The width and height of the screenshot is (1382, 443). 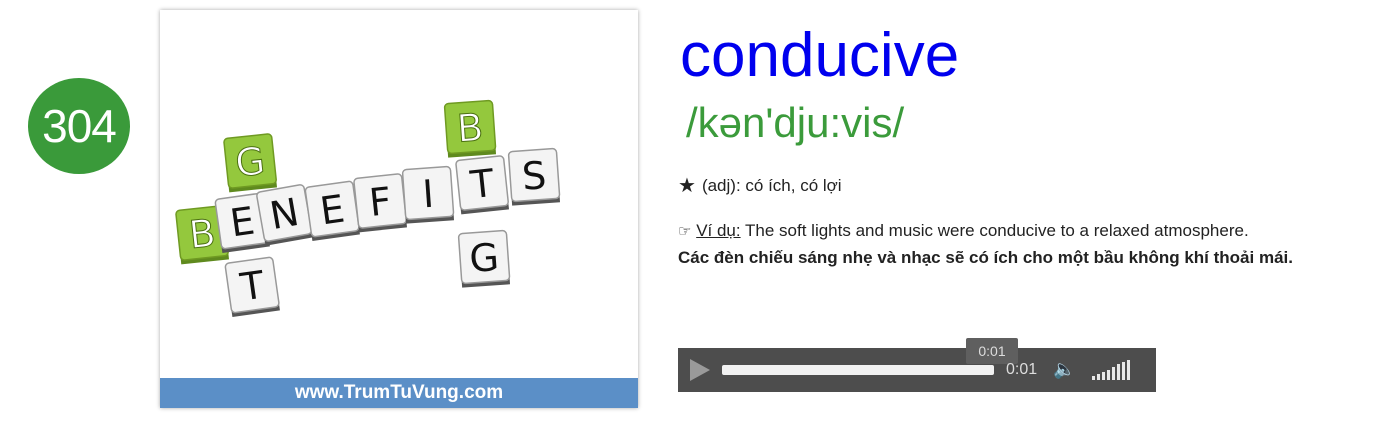 I want to click on definition-text: (adj): có ích, có lợi, so click(x=771, y=185).